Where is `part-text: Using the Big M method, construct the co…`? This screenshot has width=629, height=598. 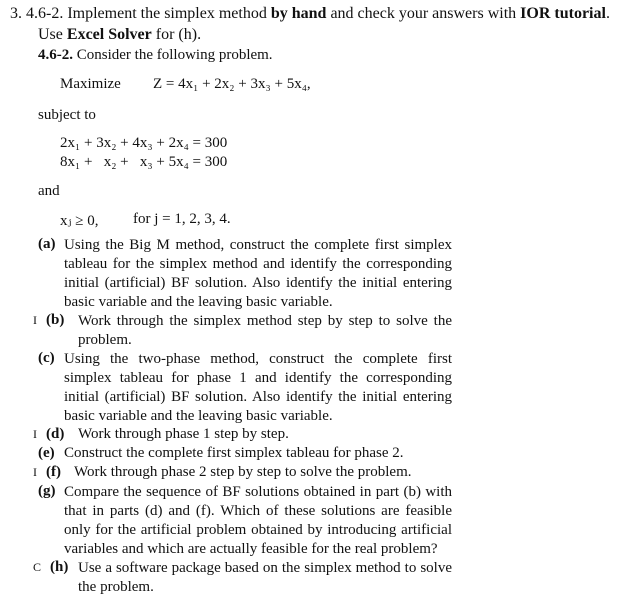 part-text: Using the Big M method, construct the co… is located at coordinates (258, 273).